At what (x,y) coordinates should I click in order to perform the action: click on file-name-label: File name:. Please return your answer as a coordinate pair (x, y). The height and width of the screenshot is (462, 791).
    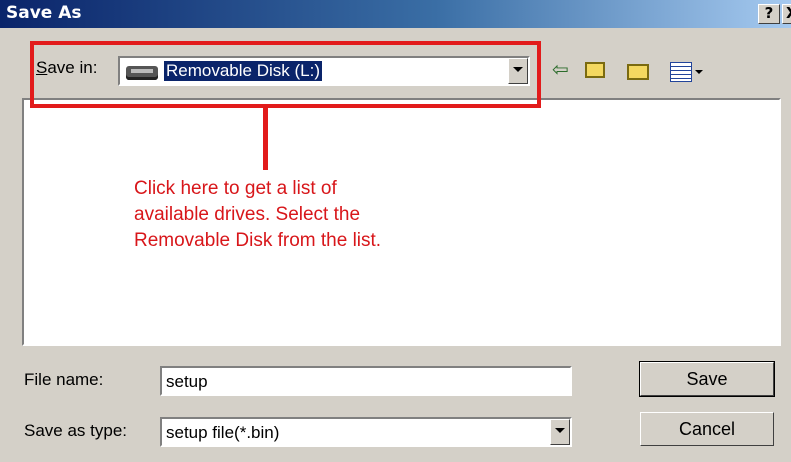
    Looking at the image, I should click on (64, 379).